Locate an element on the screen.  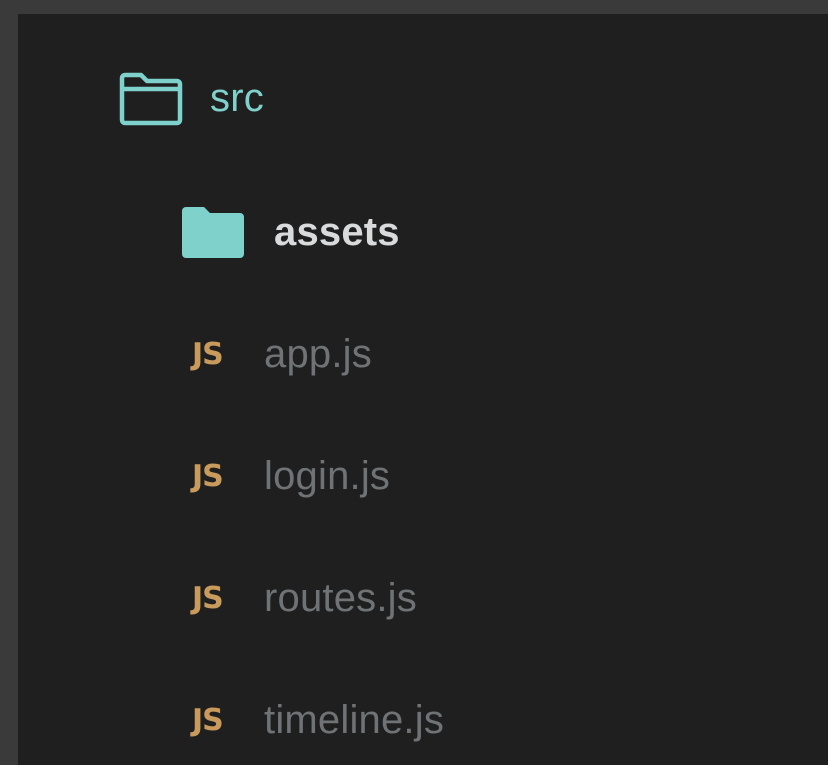
tree-item-file: JS login.js is located at coordinates (291, 476).